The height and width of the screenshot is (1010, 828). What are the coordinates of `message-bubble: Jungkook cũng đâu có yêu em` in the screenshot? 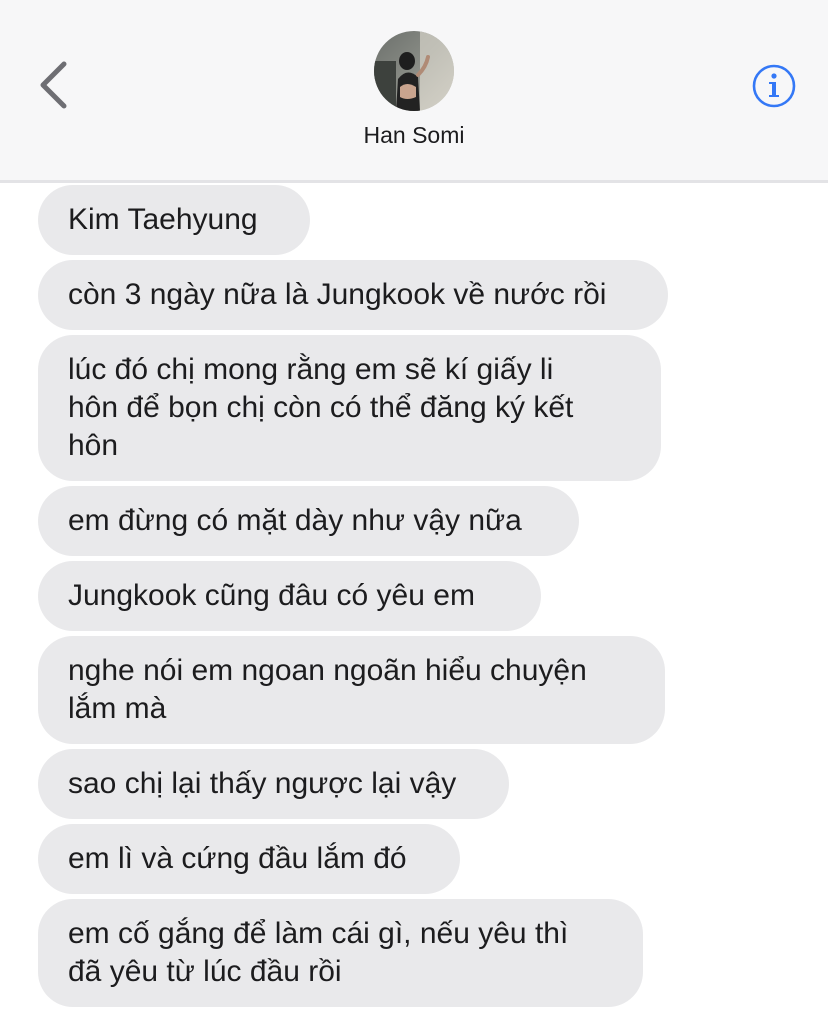 It's located at (289, 596).